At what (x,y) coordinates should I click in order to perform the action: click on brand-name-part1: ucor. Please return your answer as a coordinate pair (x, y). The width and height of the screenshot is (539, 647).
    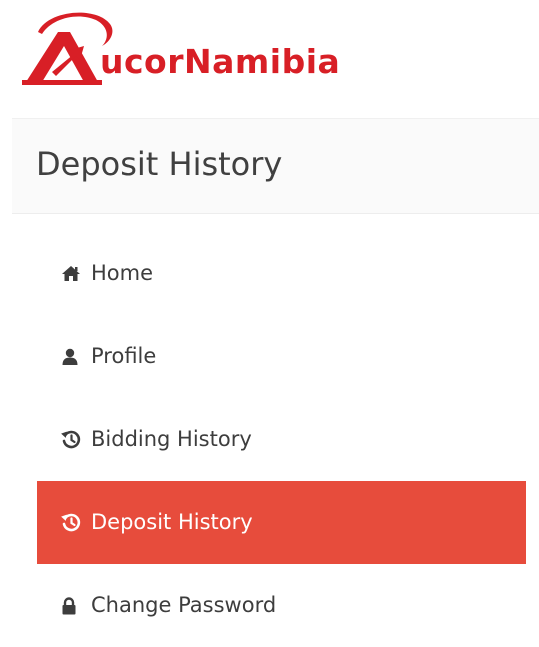
    Looking at the image, I should click on (142, 61).